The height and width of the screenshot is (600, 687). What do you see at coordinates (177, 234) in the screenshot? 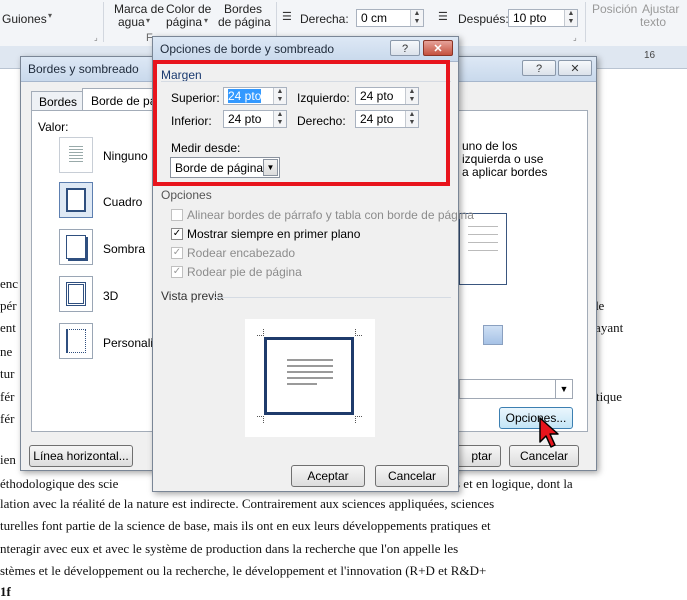
I see `mostrar-checkbox: ✓` at bounding box center [177, 234].